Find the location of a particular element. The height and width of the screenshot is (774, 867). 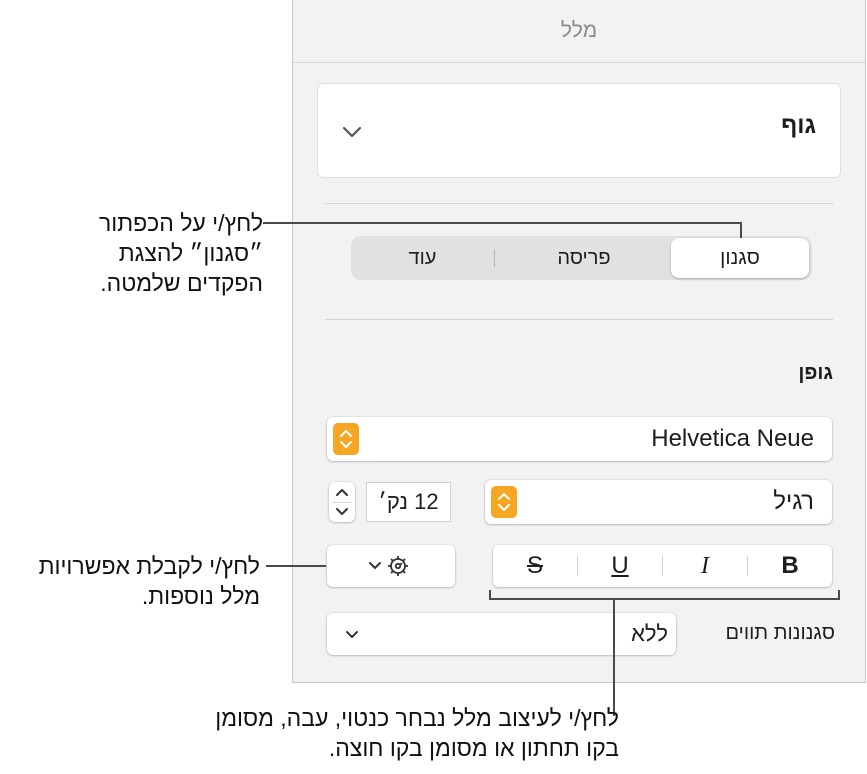

inspector-tabs: סגנון פריסה עוד is located at coordinates (581, 258).